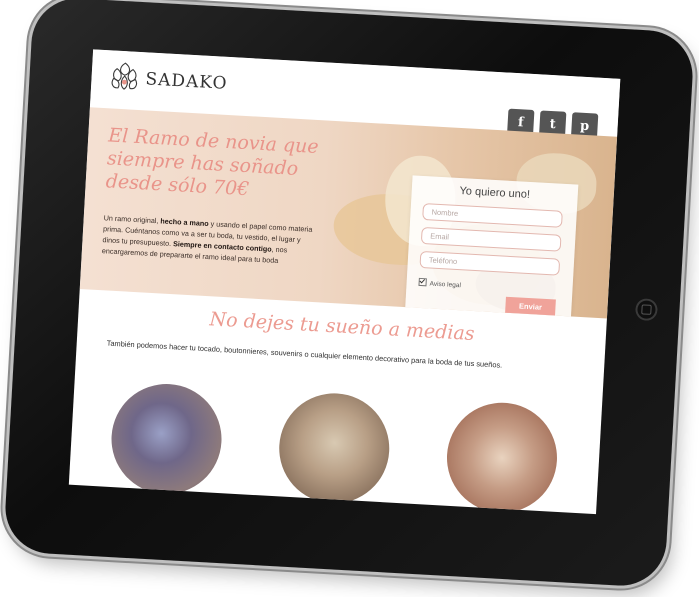 Image resolution: width=699 pixels, height=597 pixels. Describe the element at coordinates (530, 307) in the screenshot. I see `submit-button: Enviar` at that location.